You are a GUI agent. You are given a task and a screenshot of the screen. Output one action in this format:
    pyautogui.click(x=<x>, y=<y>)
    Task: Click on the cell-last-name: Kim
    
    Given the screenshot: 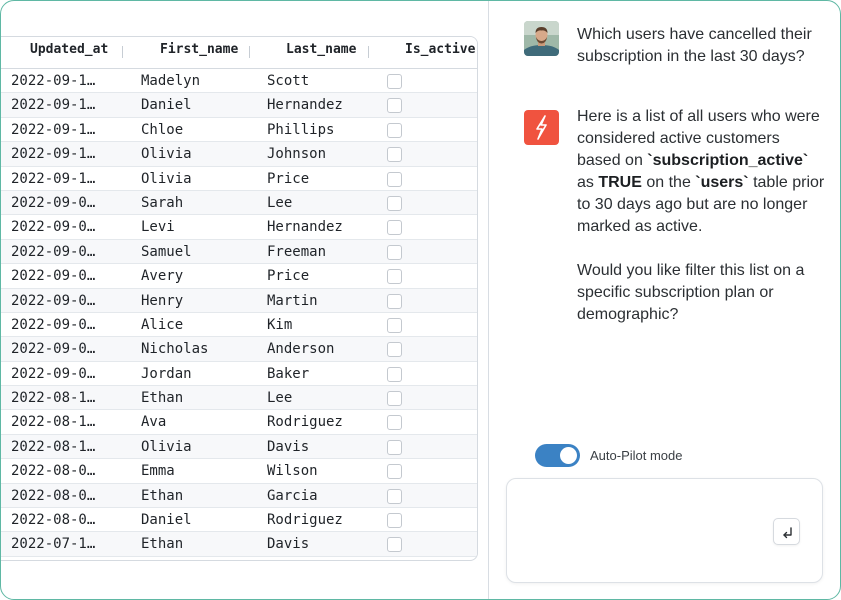 What is the action you would take?
    pyautogui.click(x=280, y=324)
    